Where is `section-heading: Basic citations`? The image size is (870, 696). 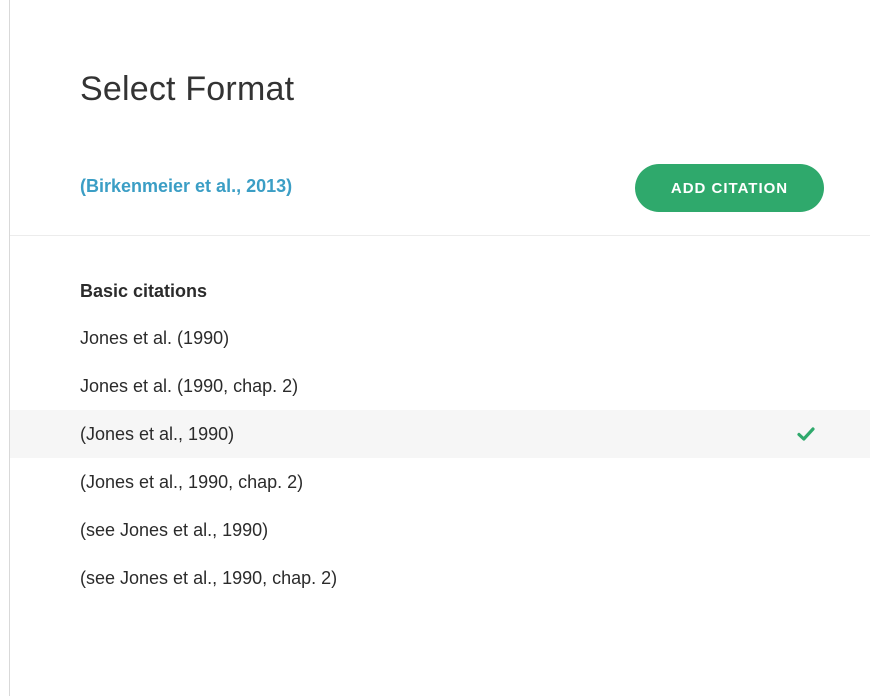
section-heading: Basic citations is located at coordinates (144, 291).